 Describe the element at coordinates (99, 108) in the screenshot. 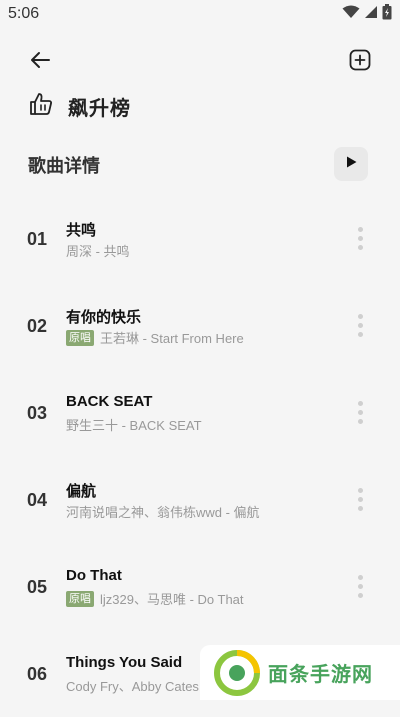

I see `page-title: 飙升榜` at that location.